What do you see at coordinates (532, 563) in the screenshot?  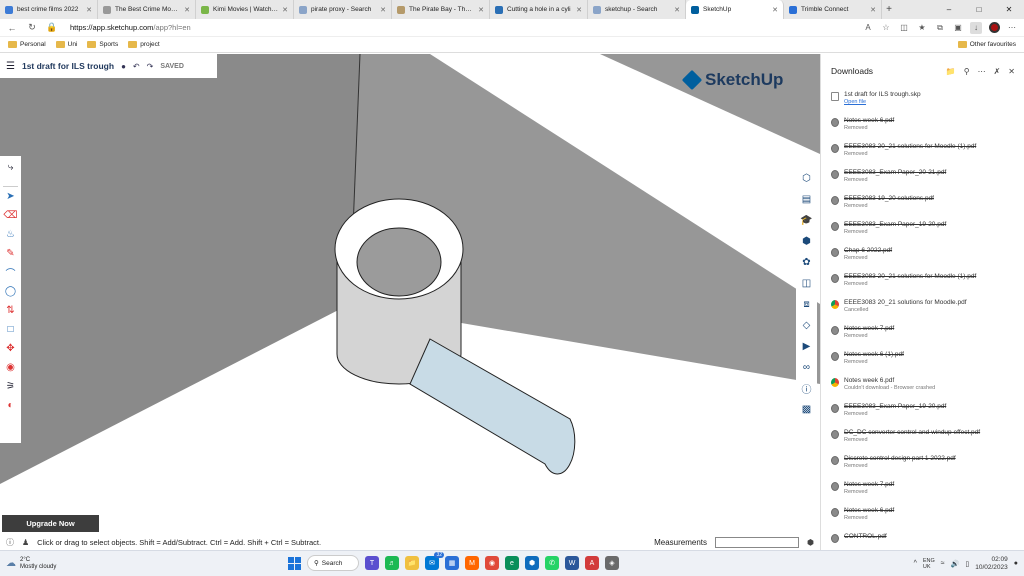 I see `sketchup-taskbar-icon: ⬢` at bounding box center [532, 563].